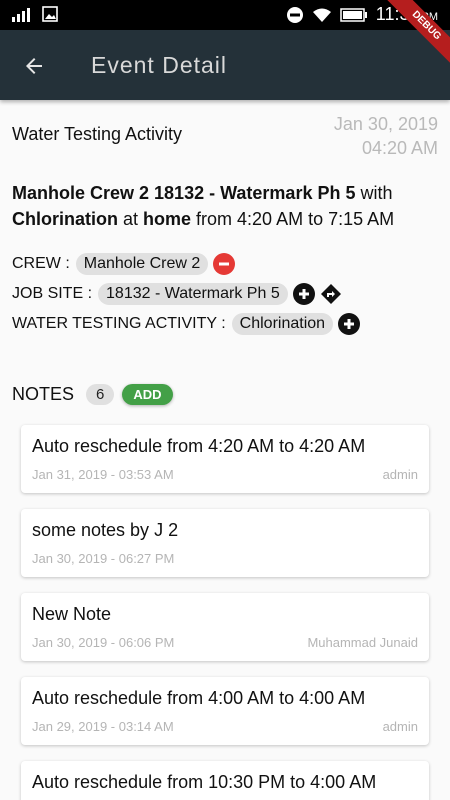 The width and height of the screenshot is (450, 800). Describe the element at coordinates (204, 782) in the screenshot. I see `note-text: Auto reschedule from 10:30 PM to 4:00 AM` at that location.